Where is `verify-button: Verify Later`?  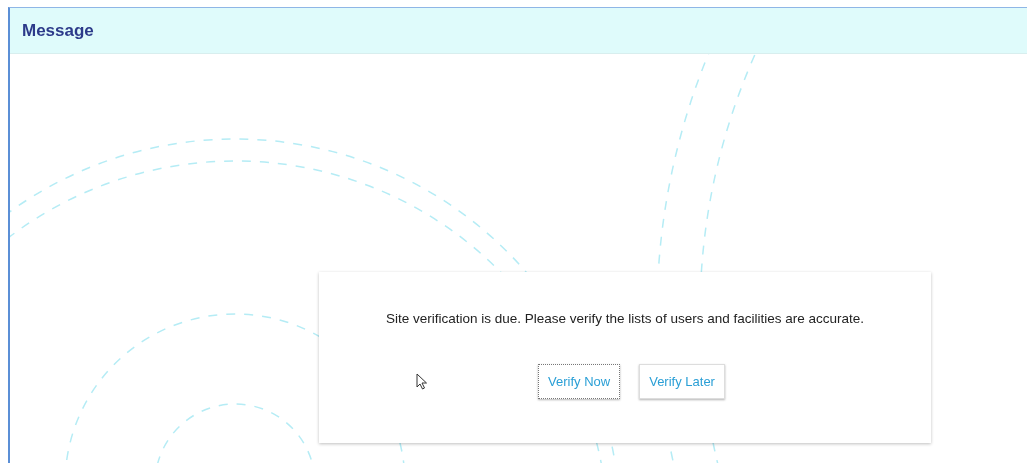 verify-button: Verify Later is located at coordinates (682, 381).